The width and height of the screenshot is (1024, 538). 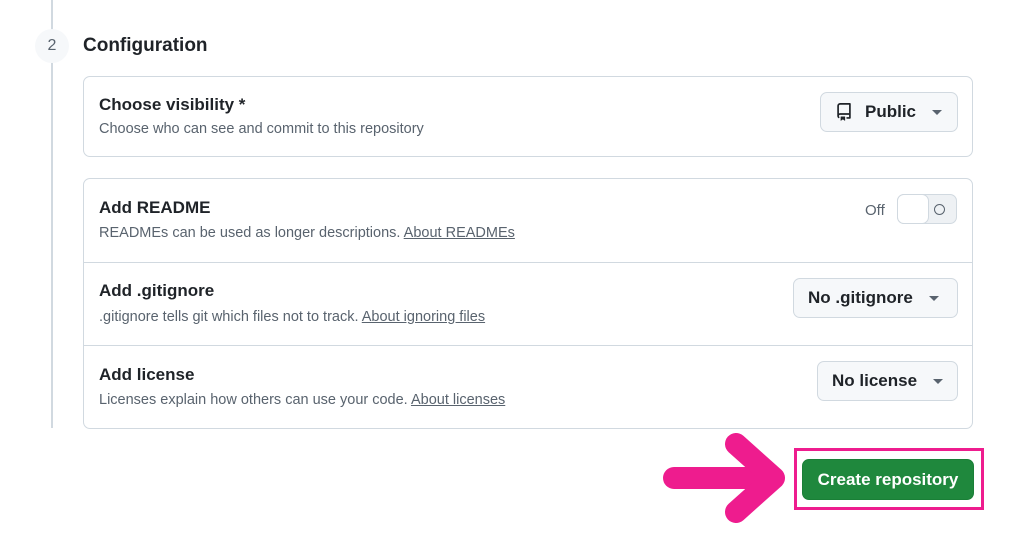 I want to click on gitignore-title: Add .gitignore, so click(x=157, y=290).